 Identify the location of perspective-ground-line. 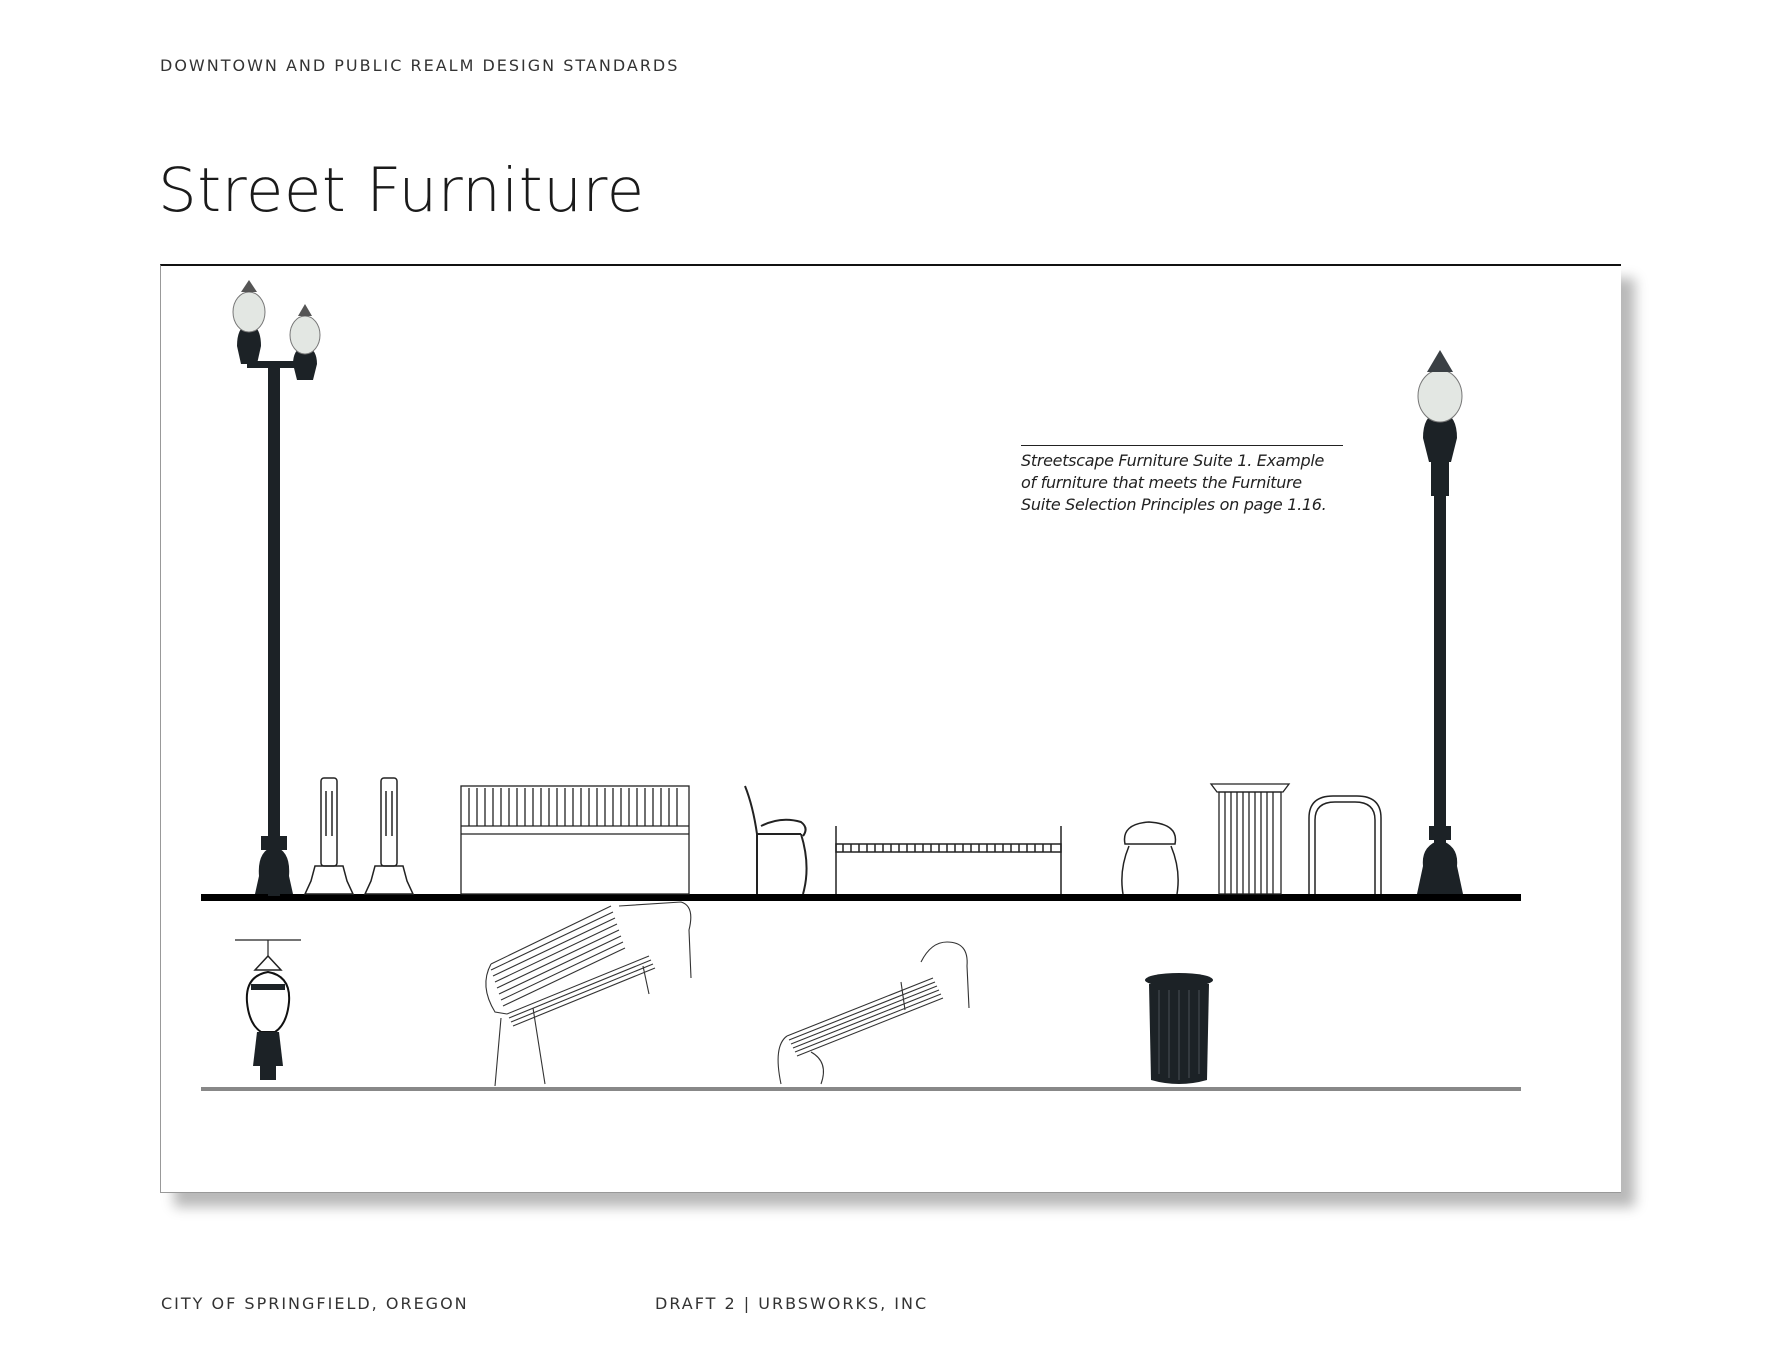
(861, 1089).